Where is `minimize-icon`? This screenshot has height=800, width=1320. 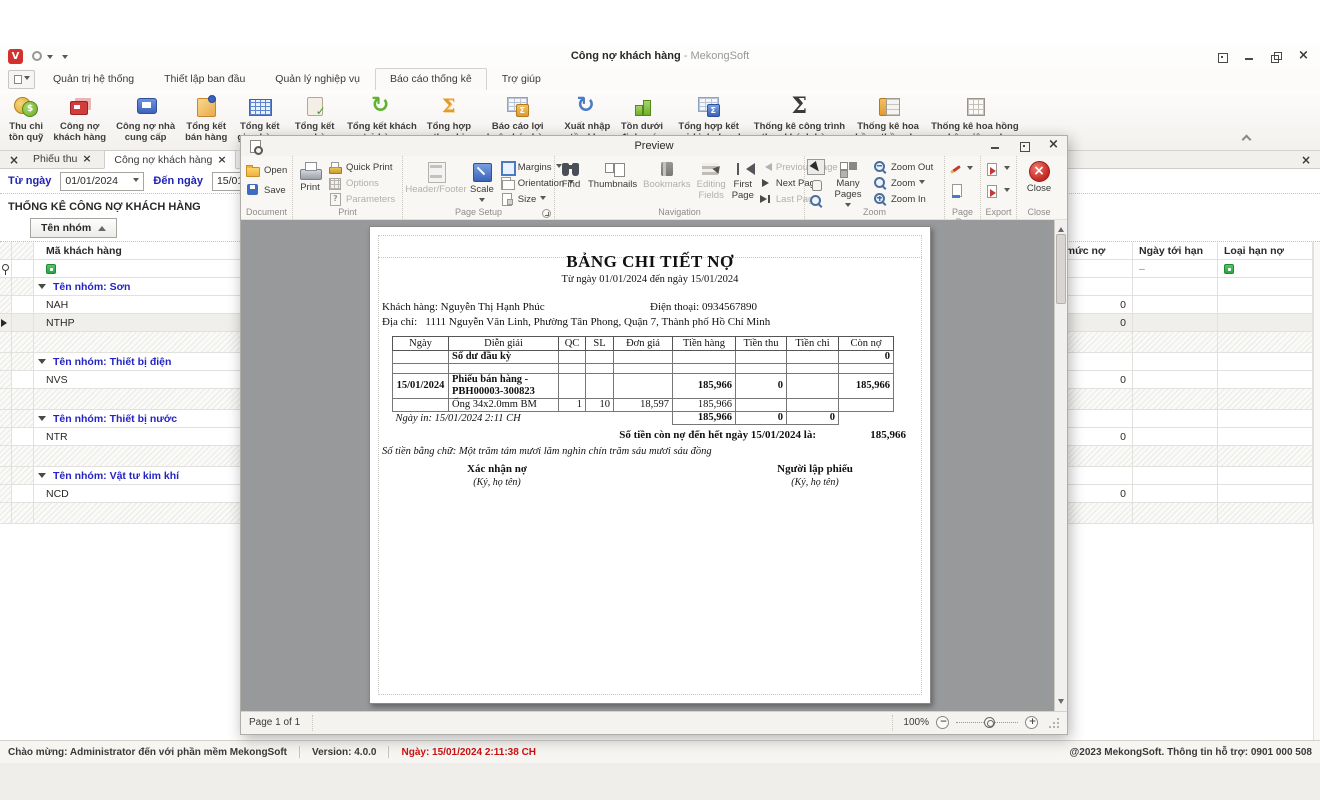 minimize-icon is located at coordinates (1249, 57).